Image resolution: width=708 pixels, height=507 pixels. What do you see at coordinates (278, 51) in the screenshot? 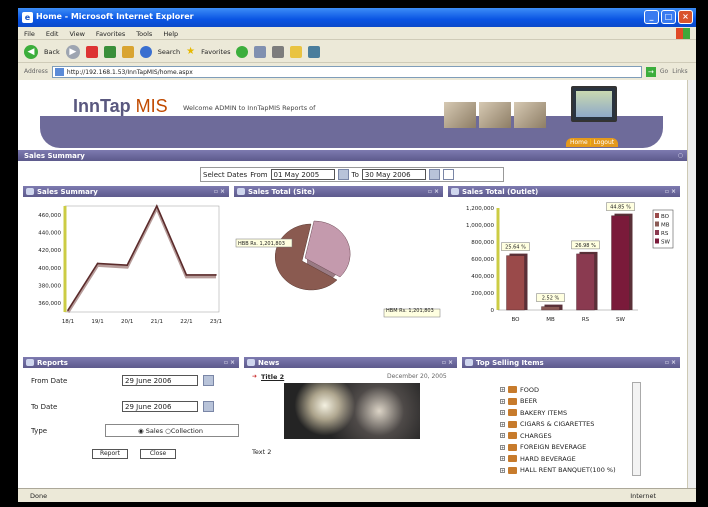
I see `print-icon` at bounding box center [278, 51].